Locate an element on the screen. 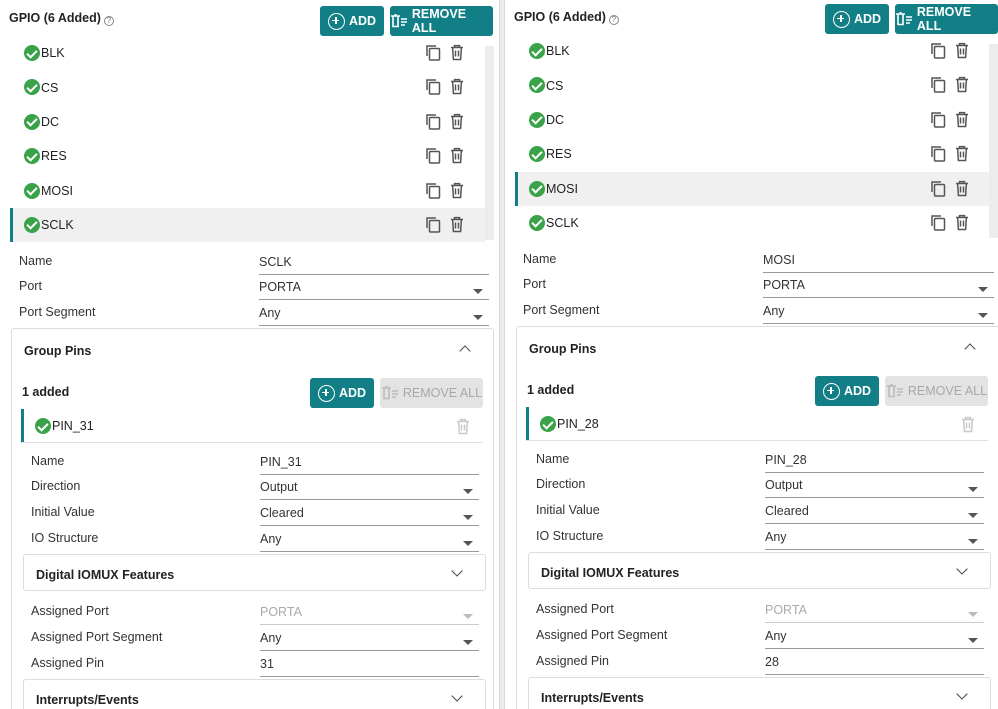  pin-row: PIN_31 is located at coordinates (252, 426).